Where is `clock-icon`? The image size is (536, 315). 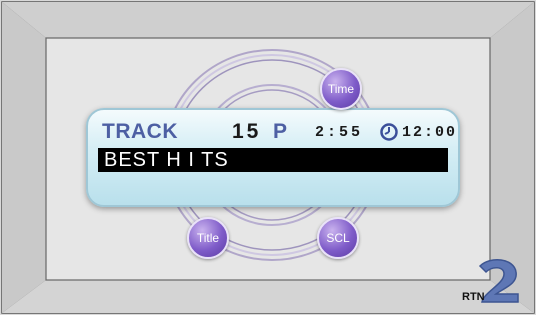
clock-icon is located at coordinates (389, 132).